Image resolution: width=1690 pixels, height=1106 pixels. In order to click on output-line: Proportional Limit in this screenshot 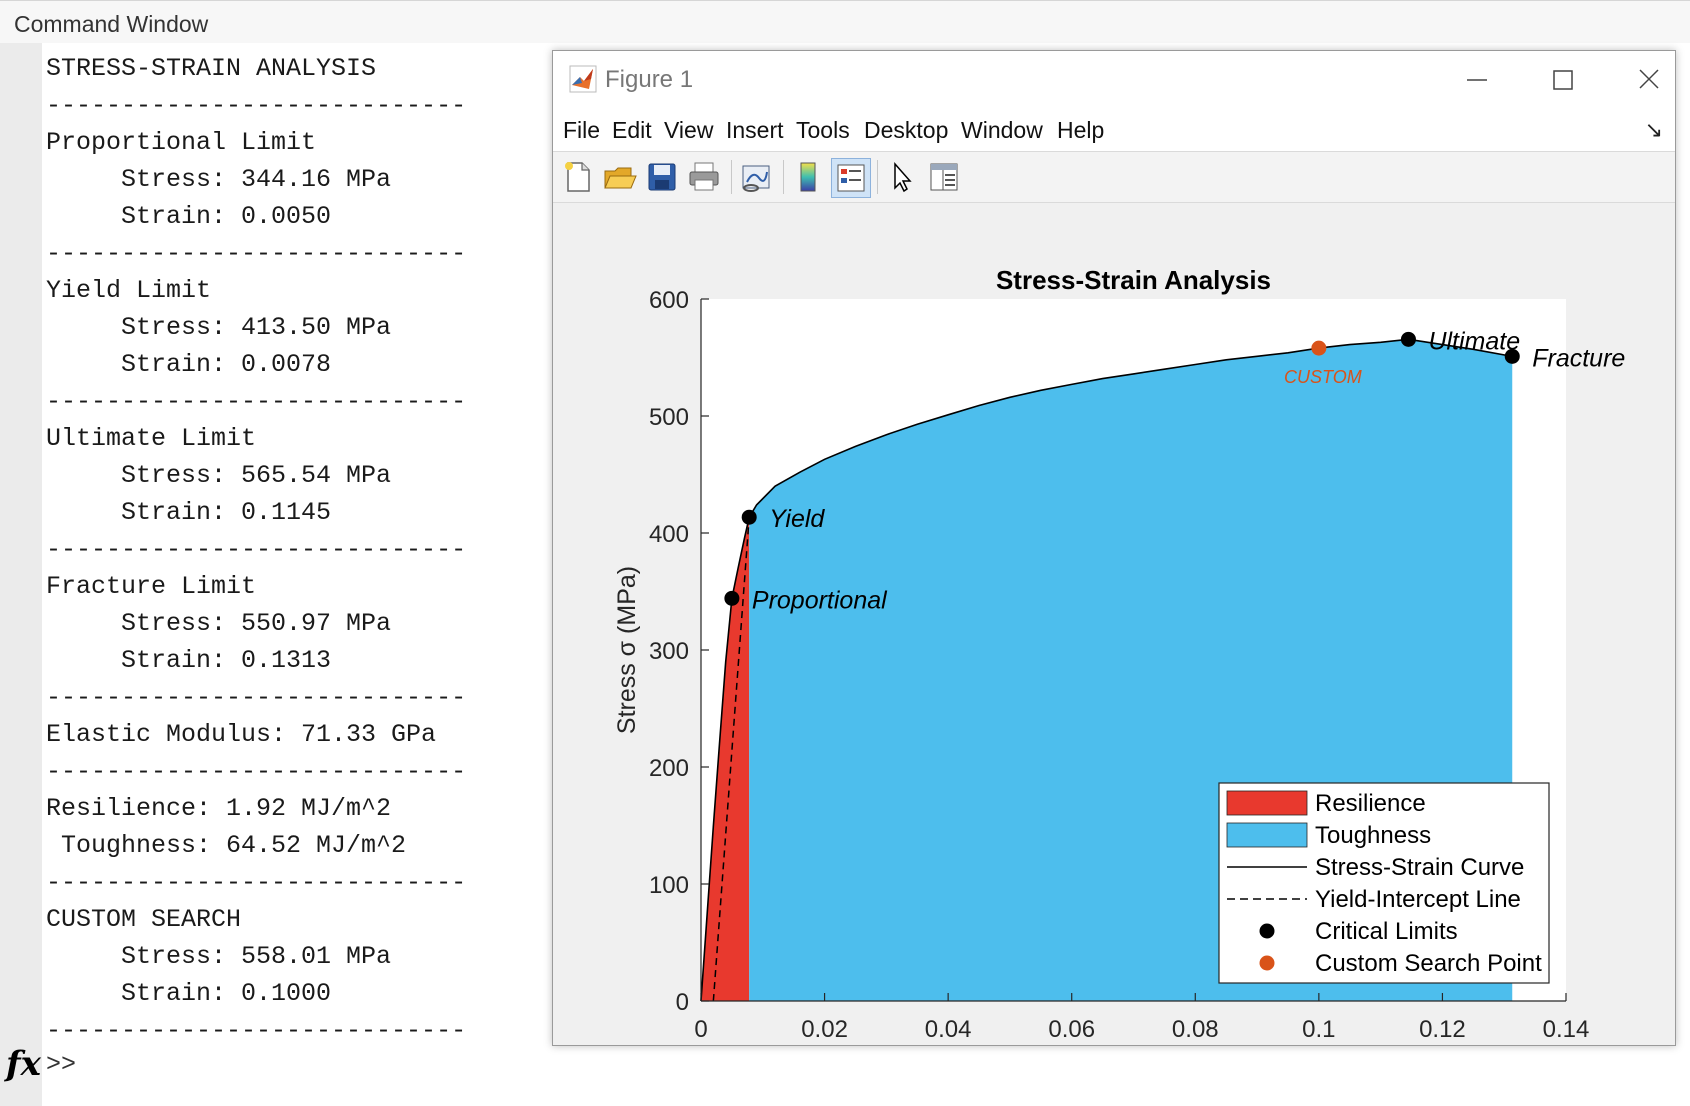, I will do `click(181, 142)`.